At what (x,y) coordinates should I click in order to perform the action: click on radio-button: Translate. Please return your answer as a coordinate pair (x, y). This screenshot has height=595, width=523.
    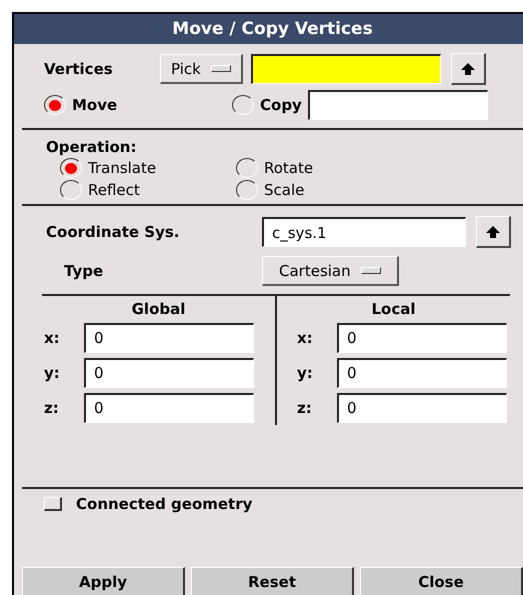
    Looking at the image, I should click on (148, 168).